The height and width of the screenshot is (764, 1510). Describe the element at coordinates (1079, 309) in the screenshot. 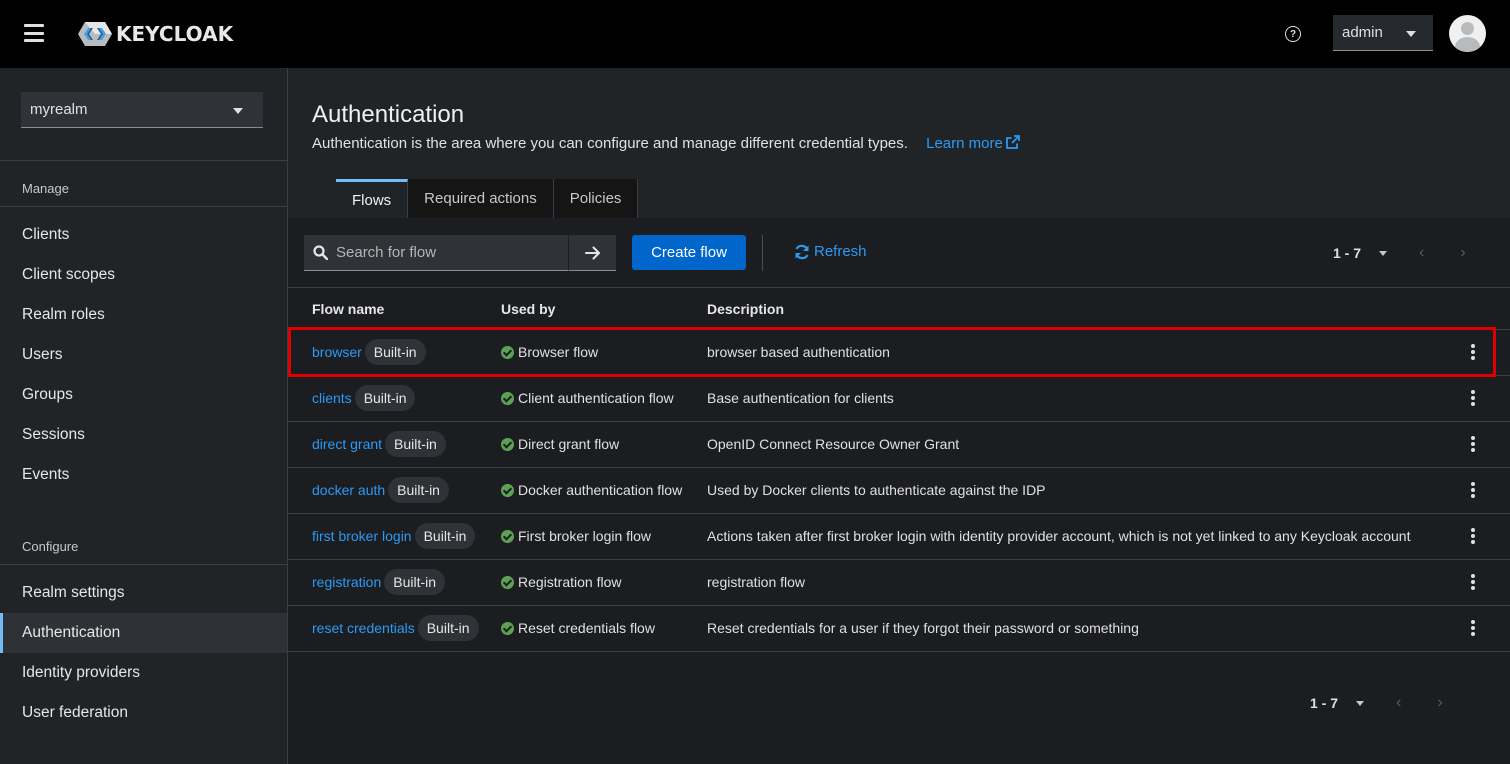

I see `column-header-description: Description` at that location.